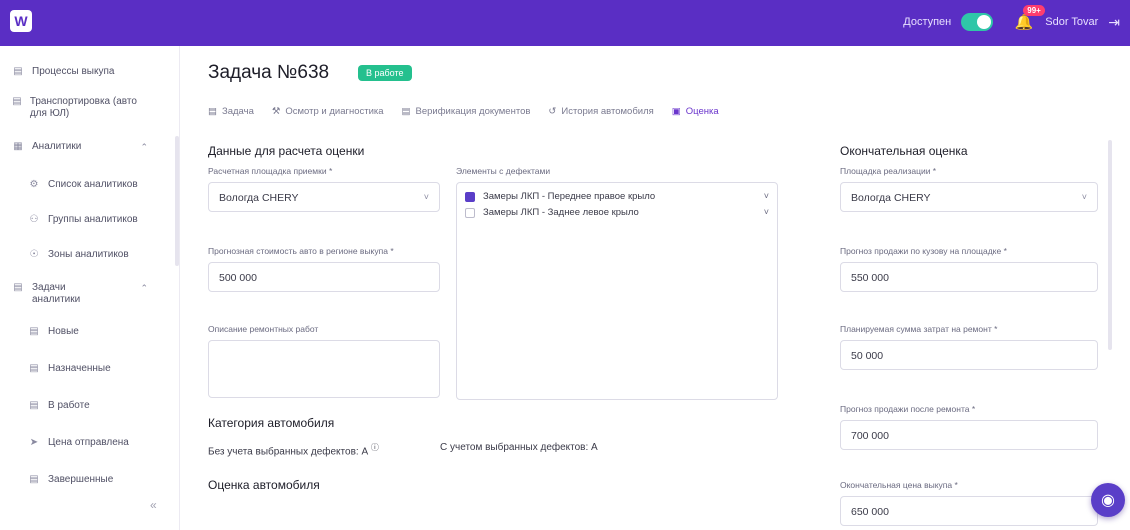  Describe the element at coordinates (87, 147) in the screenshot. I see `sidebar-item-analysts: ▦ Аналитики ⌃` at that location.